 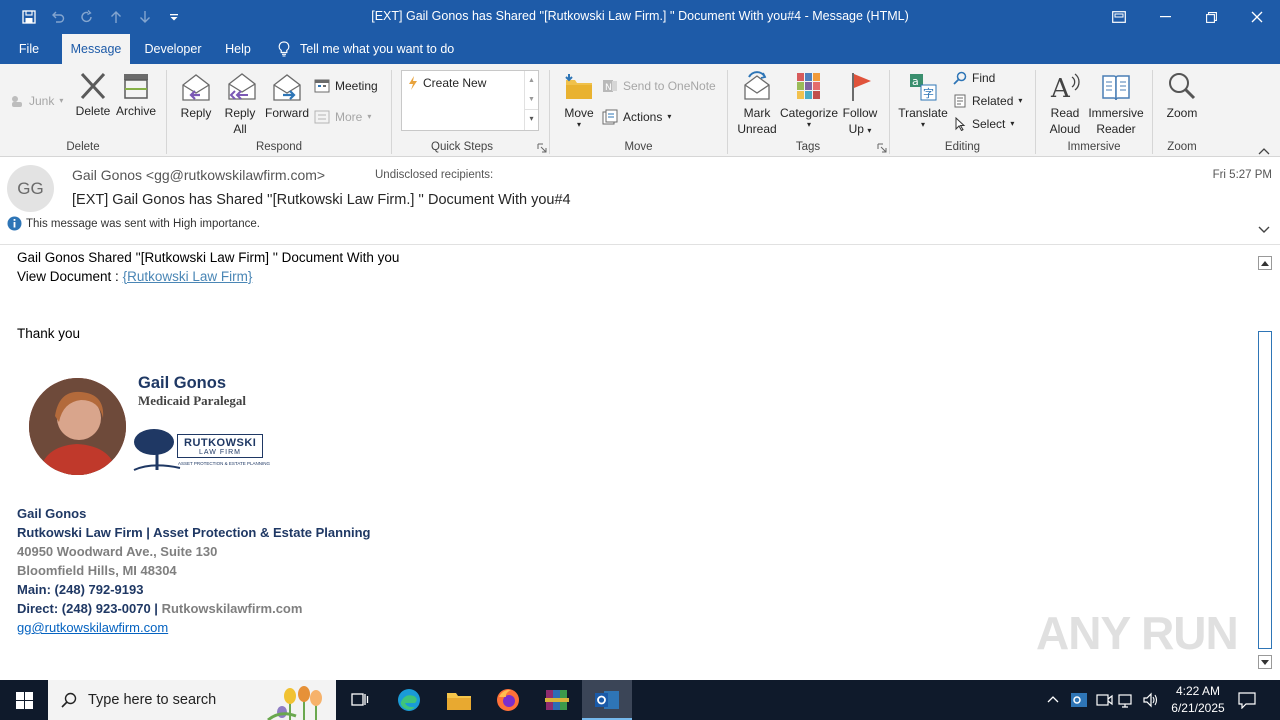 What do you see at coordinates (240, 104) in the screenshot?
I see `reply-all-button: Reply All` at bounding box center [240, 104].